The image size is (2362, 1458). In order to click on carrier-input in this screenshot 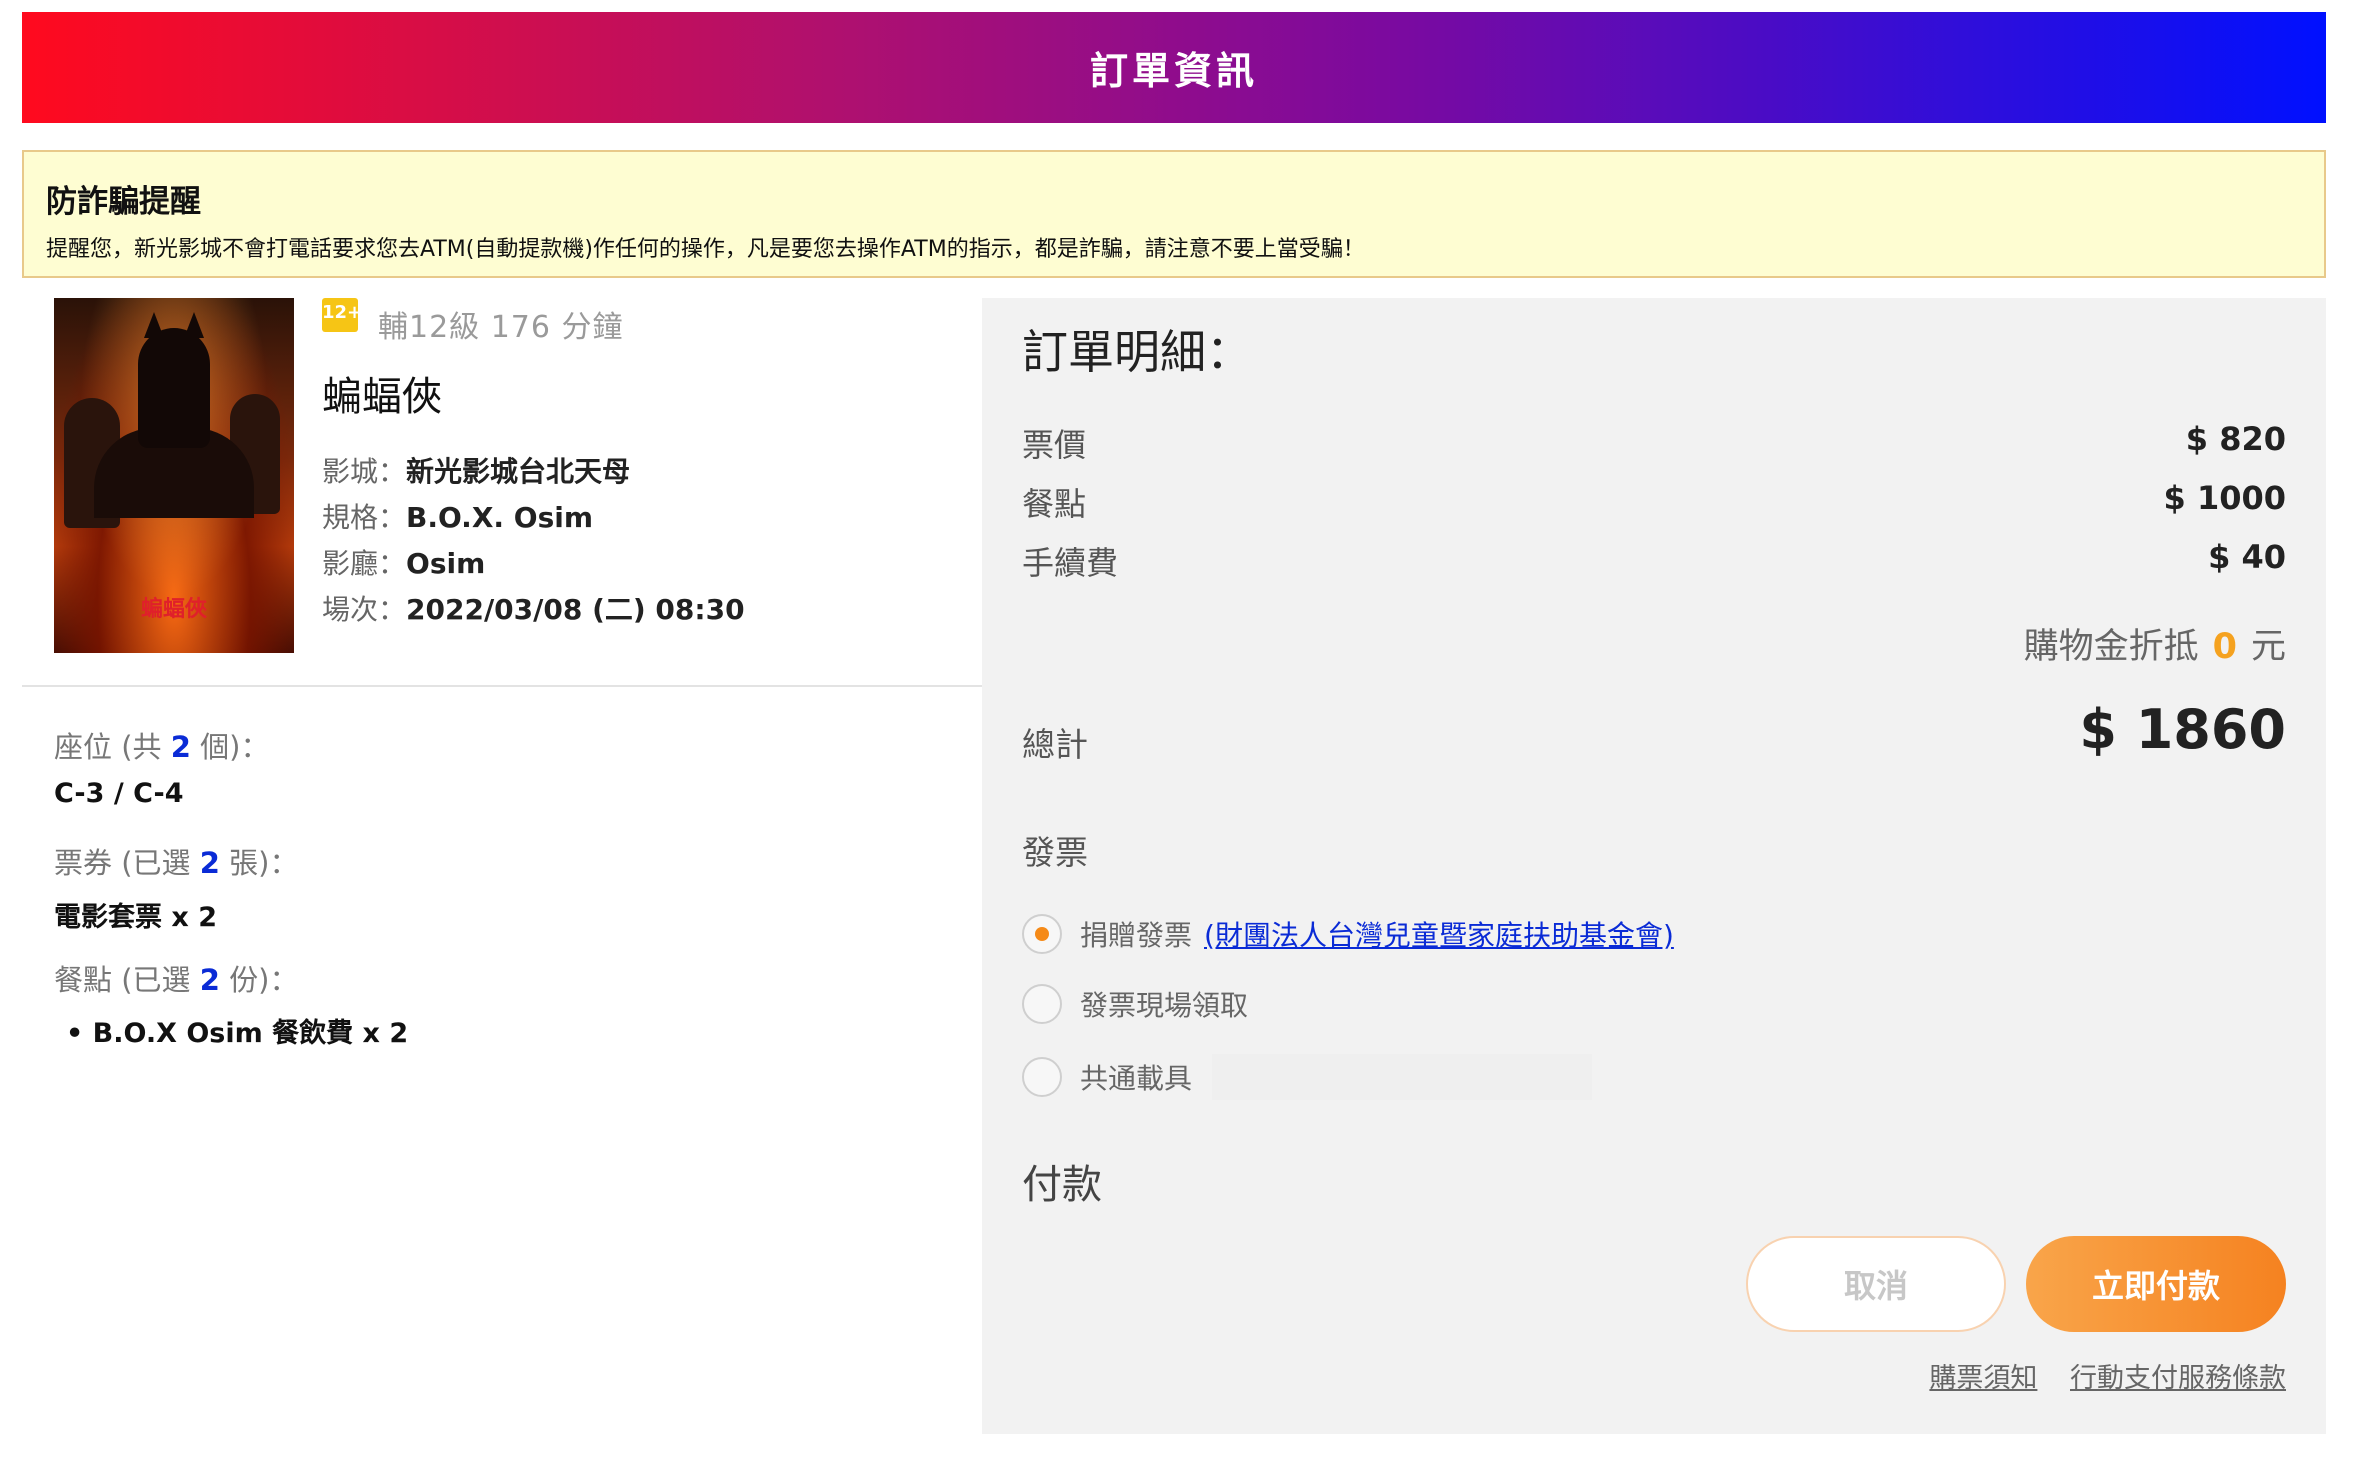, I will do `click(1402, 1077)`.